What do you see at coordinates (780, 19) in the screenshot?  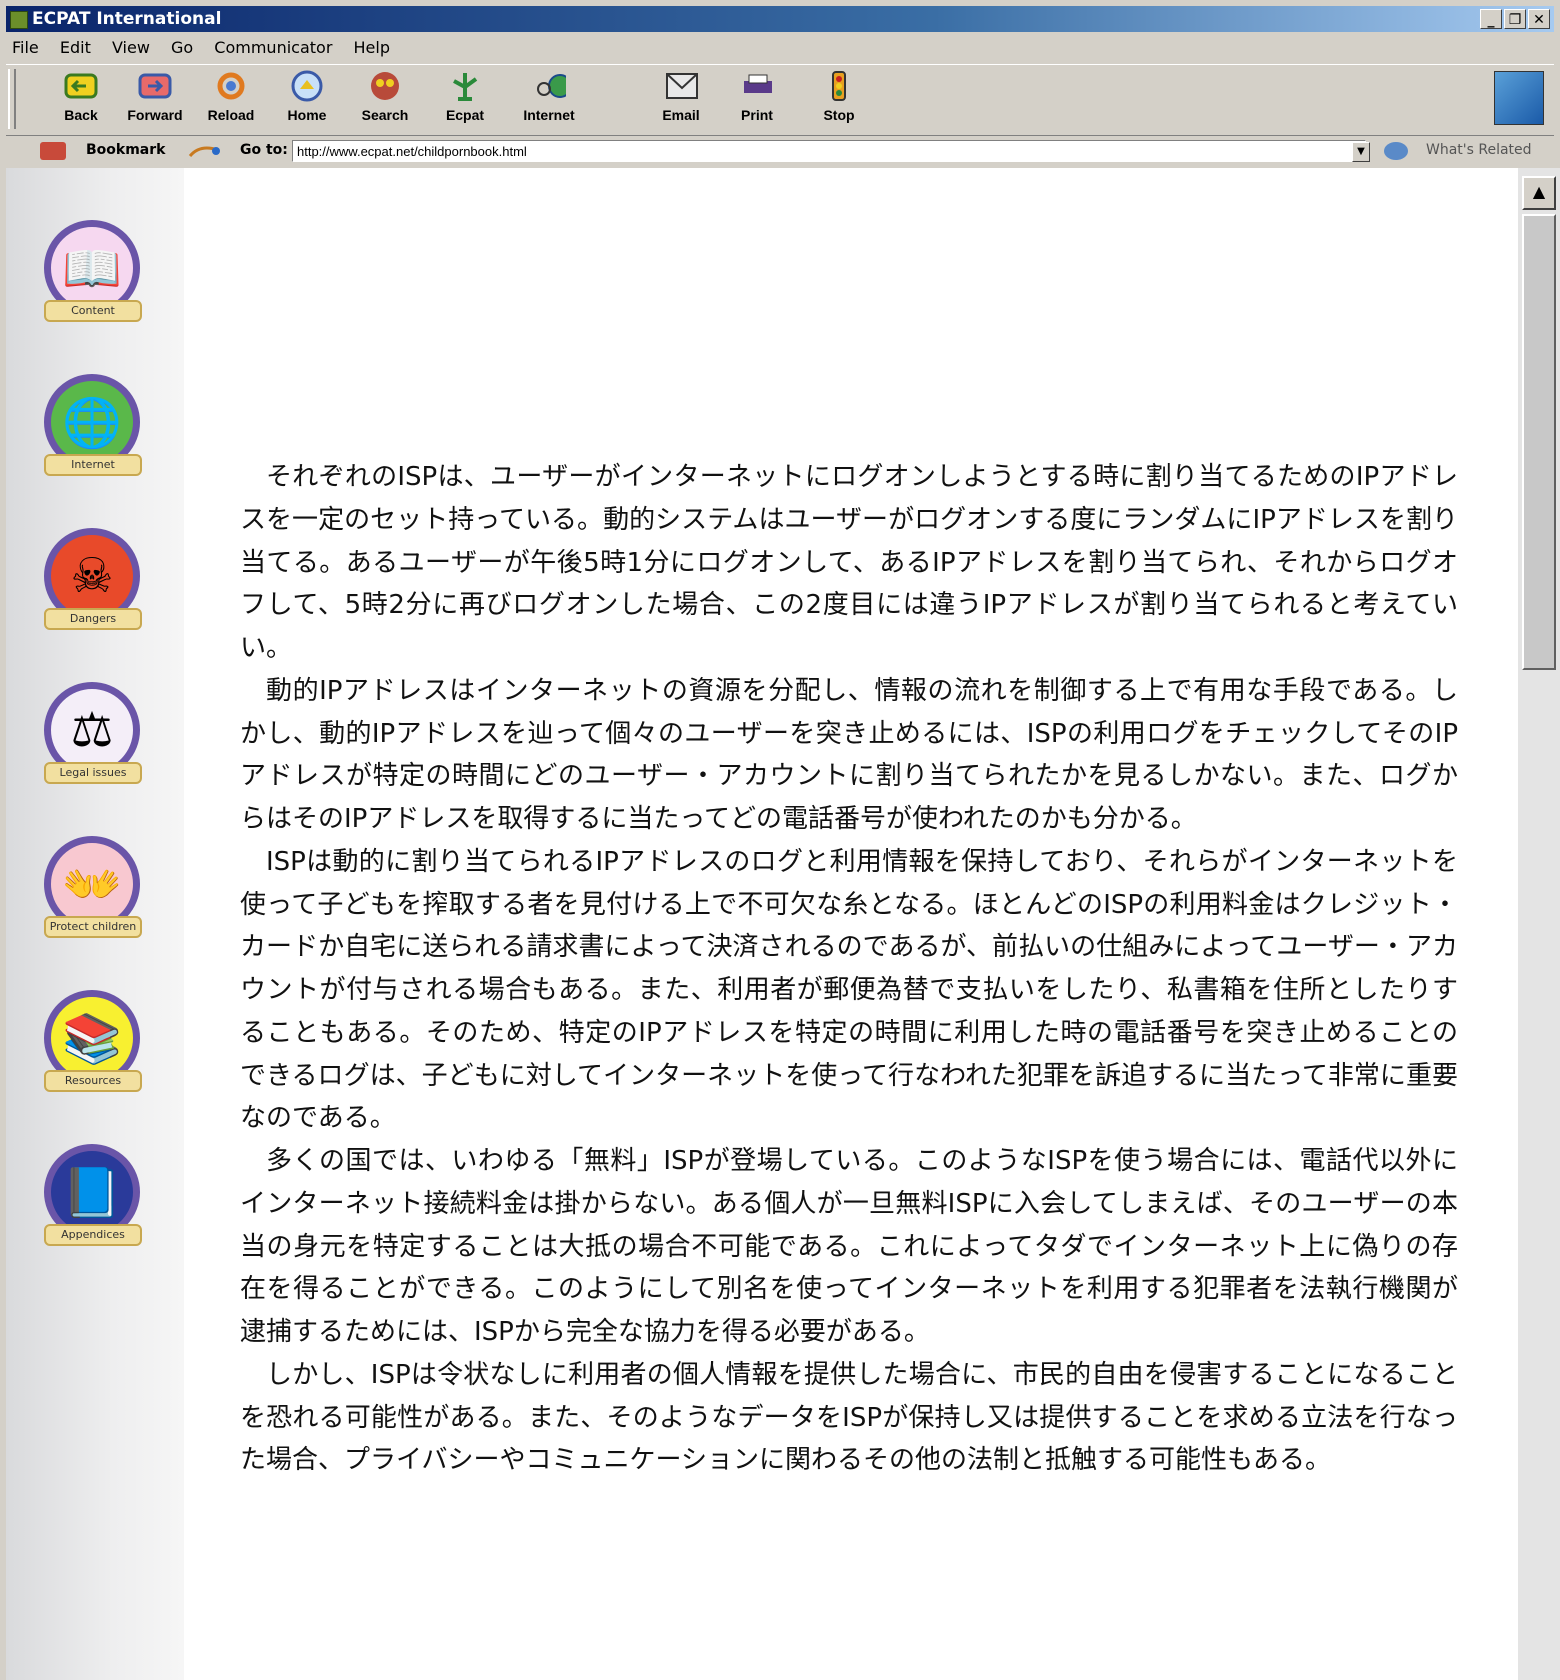 I see `title-bar: ECPAT International _ ❐ ✕` at bounding box center [780, 19].